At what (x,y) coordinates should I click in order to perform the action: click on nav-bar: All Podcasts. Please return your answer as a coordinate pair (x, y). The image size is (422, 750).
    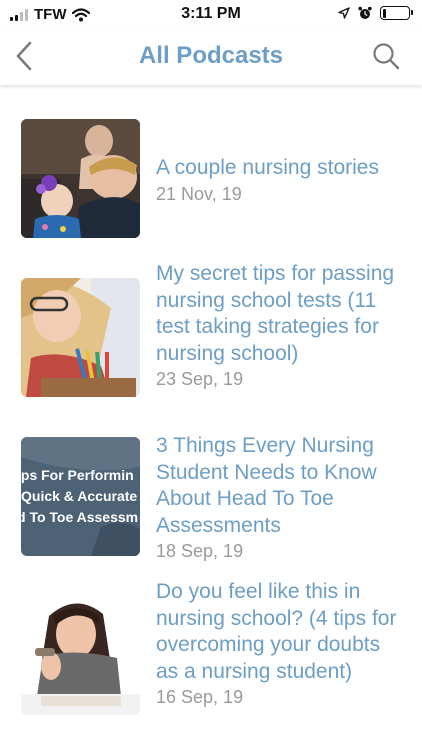
    Looking at the image, I should click on (211, 57).